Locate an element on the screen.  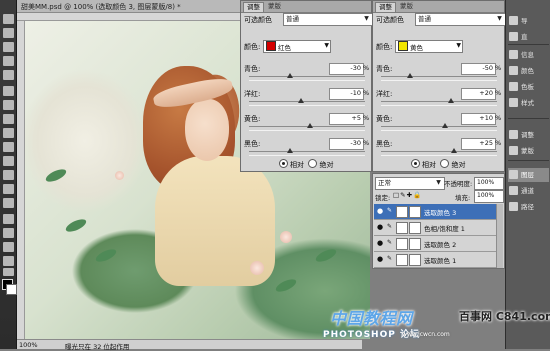
dock-item: 蒙版 is located at coordinates (528, 151).